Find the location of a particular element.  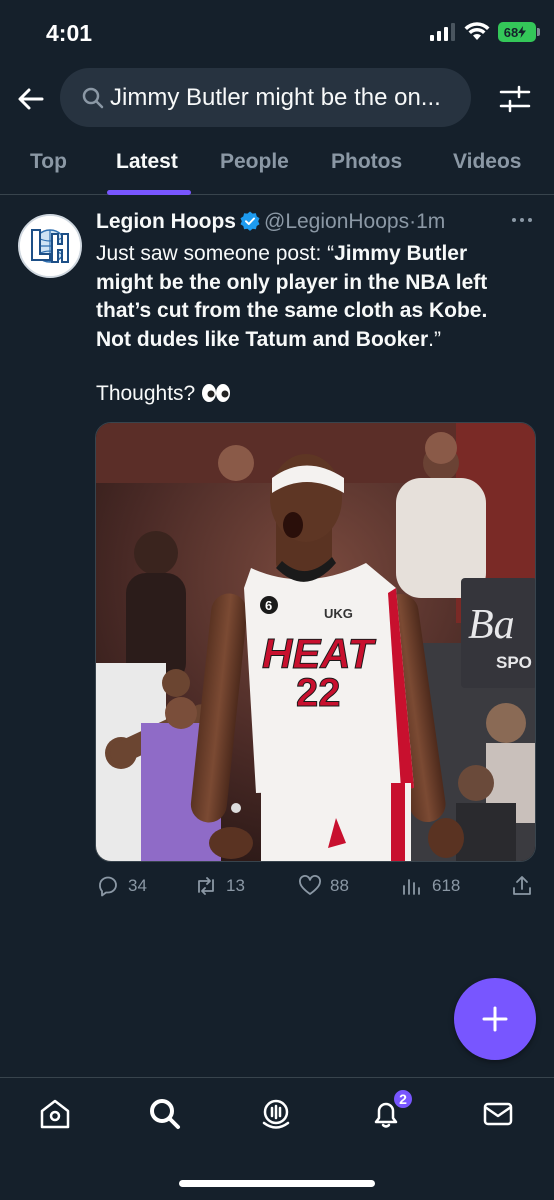

sliders-icon is located at coordinates (515, 99).